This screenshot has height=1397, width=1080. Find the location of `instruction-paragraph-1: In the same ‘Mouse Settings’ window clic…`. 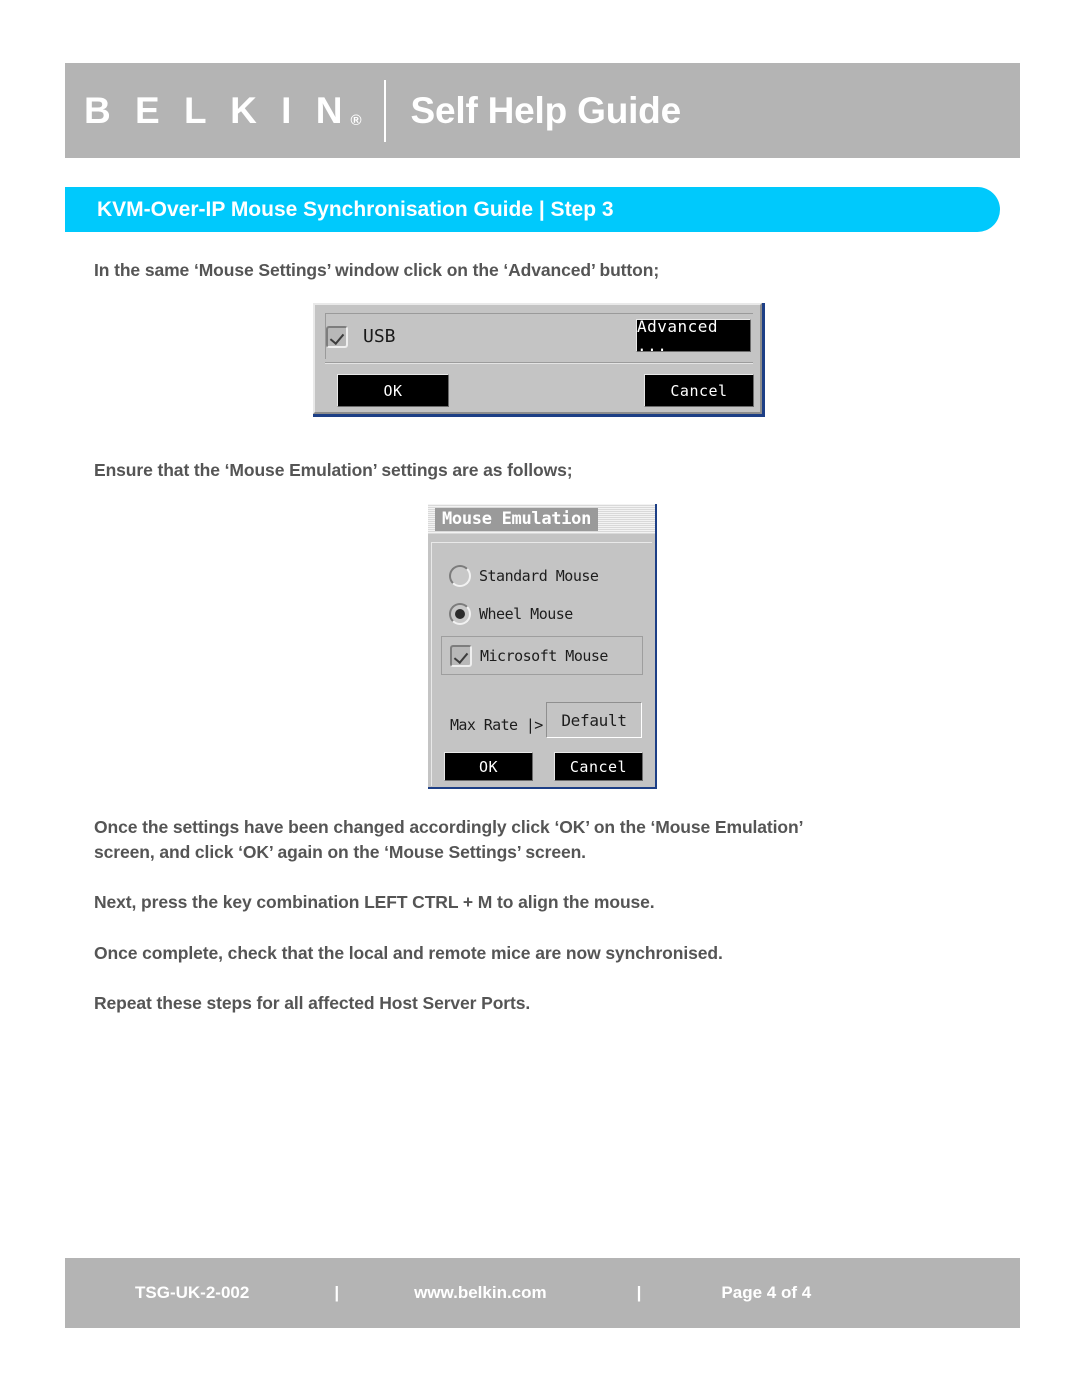

instruction-paragraph-1: In the same ‘Mouse Settings’ window clic… is located at coordinates (377, 270).